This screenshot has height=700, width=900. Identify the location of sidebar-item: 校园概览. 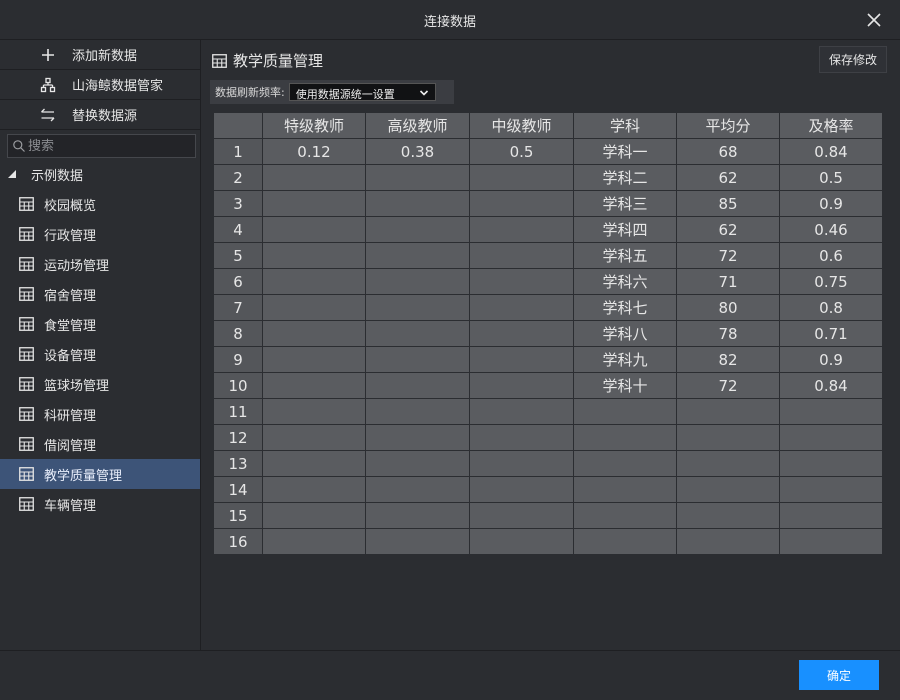
(100, 204).